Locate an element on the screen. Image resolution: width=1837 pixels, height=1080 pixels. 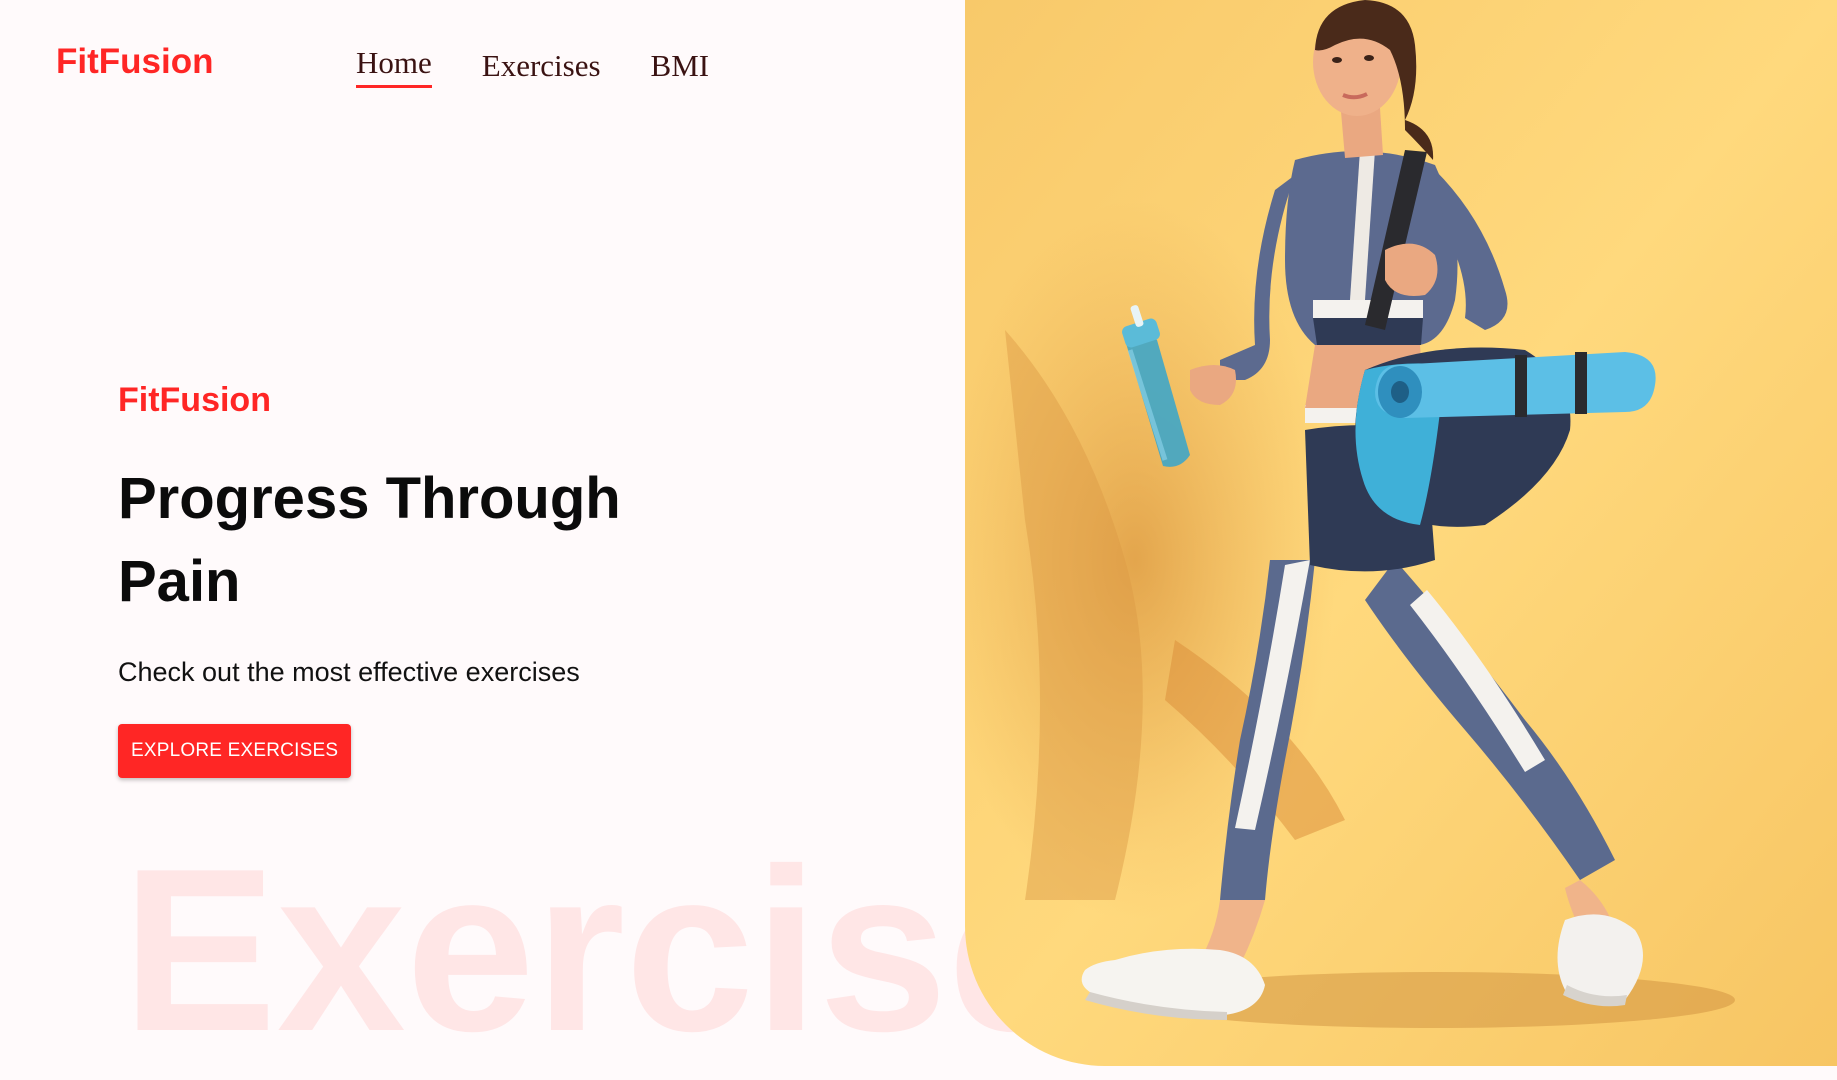
hero-title: Progress Through Pain is located at coordinates (369, 539).